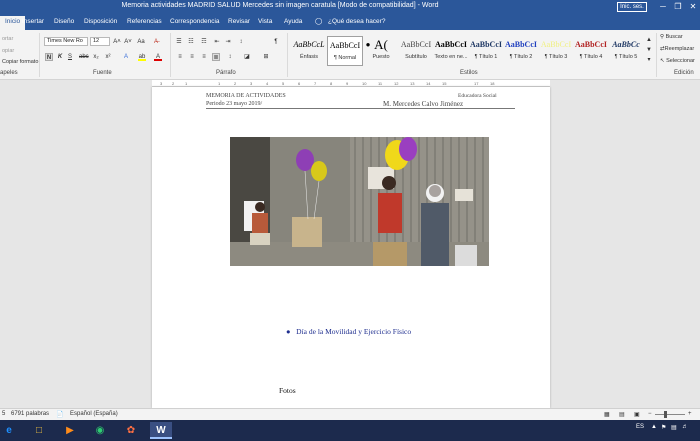 The image size is (700, 441). What do you see at coordinates (359, 201) in the screenshot?
I see `event-photo` at bounding box center [359, 201].